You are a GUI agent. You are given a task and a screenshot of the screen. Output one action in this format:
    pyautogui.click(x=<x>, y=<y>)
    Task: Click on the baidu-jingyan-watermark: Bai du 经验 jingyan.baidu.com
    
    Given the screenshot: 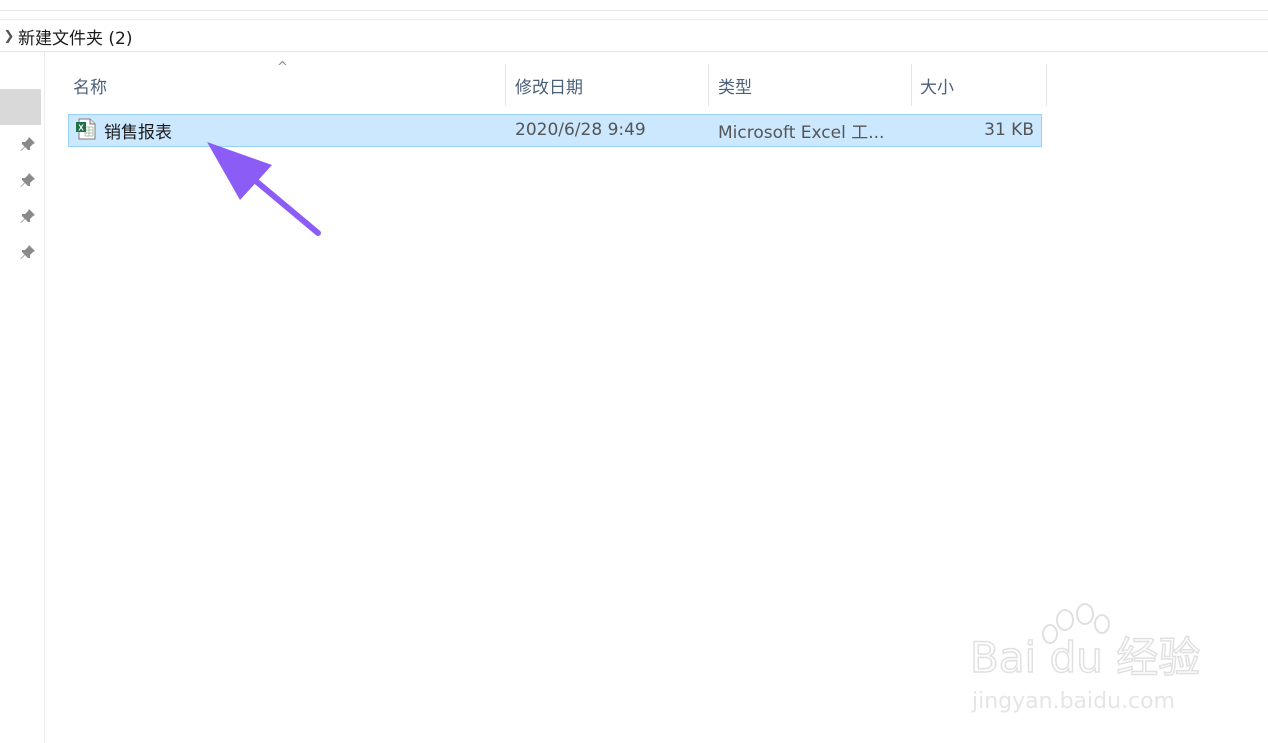 What is the action you would take?
    pyautogui.click(x=1085, y=658)
    